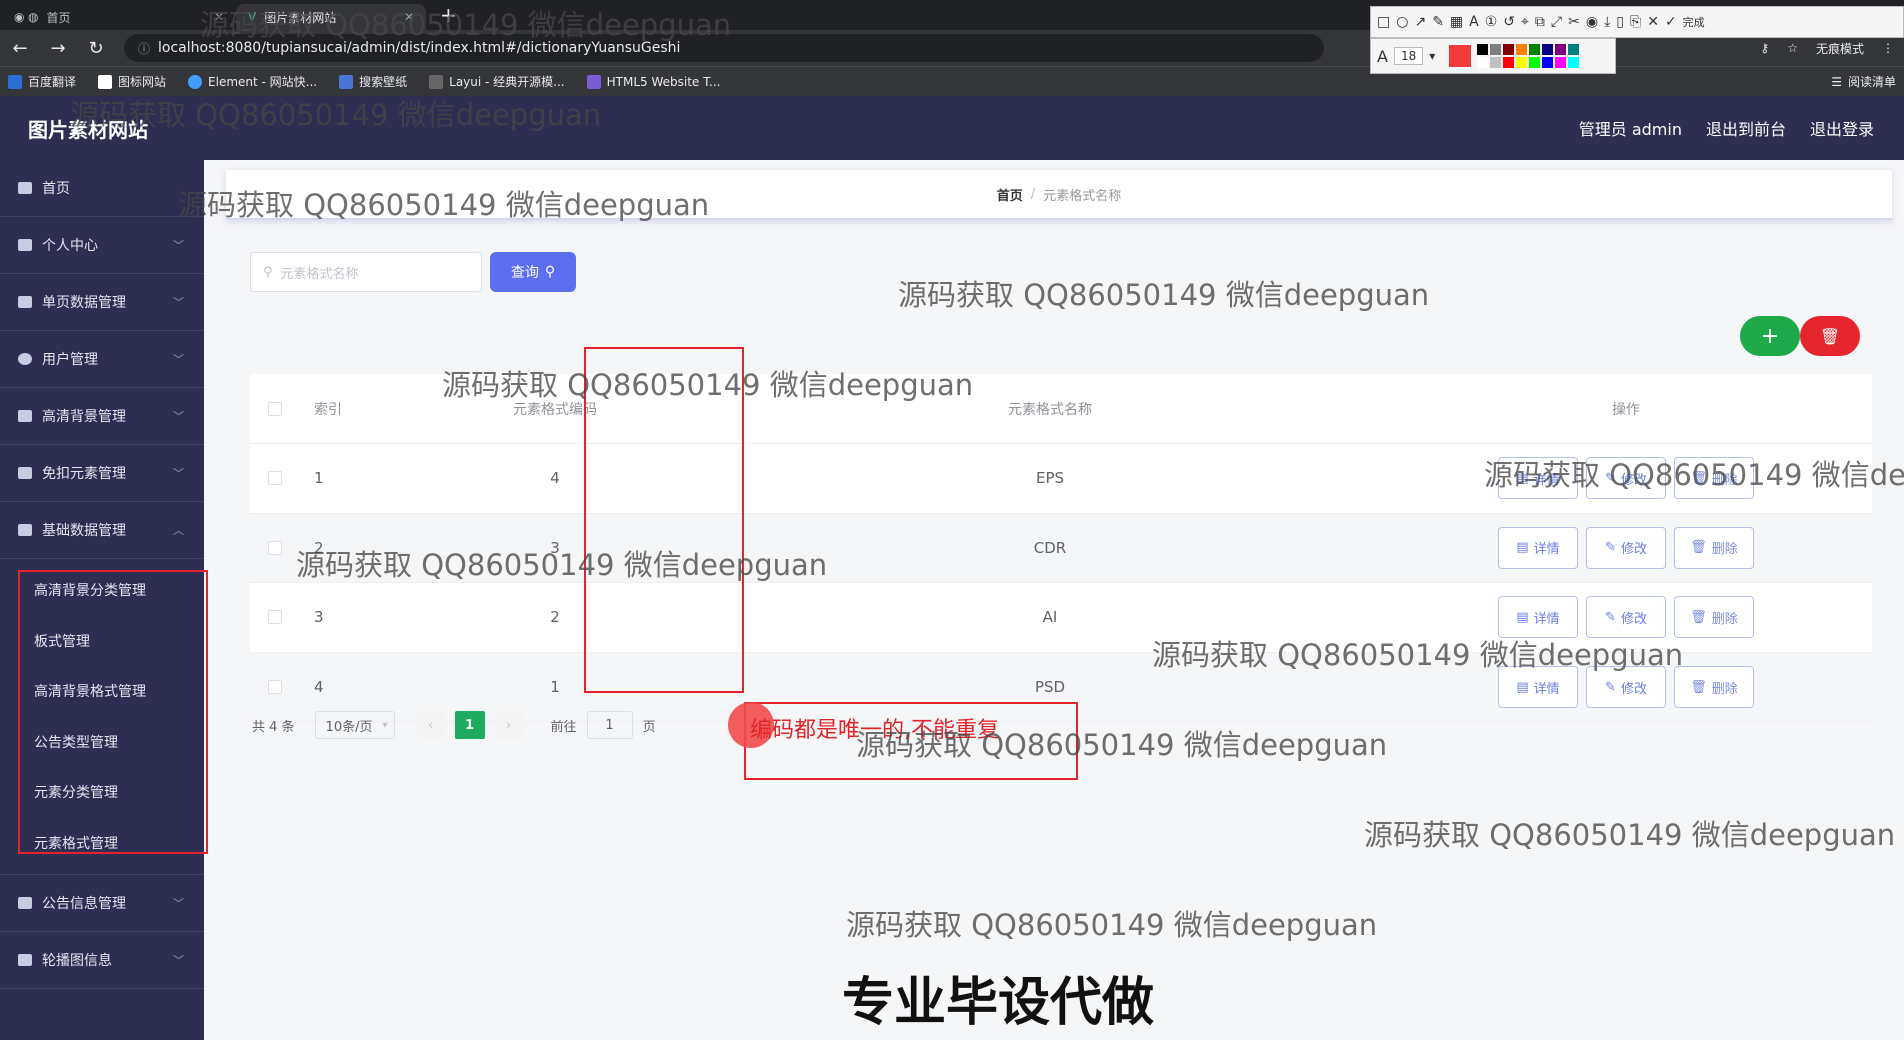  What do you see at coordinates (102, 473) in the screenshot?
I see `sidebar-item-elements: 免扣元素管理 ﹀` at bounding box center [102, 473].